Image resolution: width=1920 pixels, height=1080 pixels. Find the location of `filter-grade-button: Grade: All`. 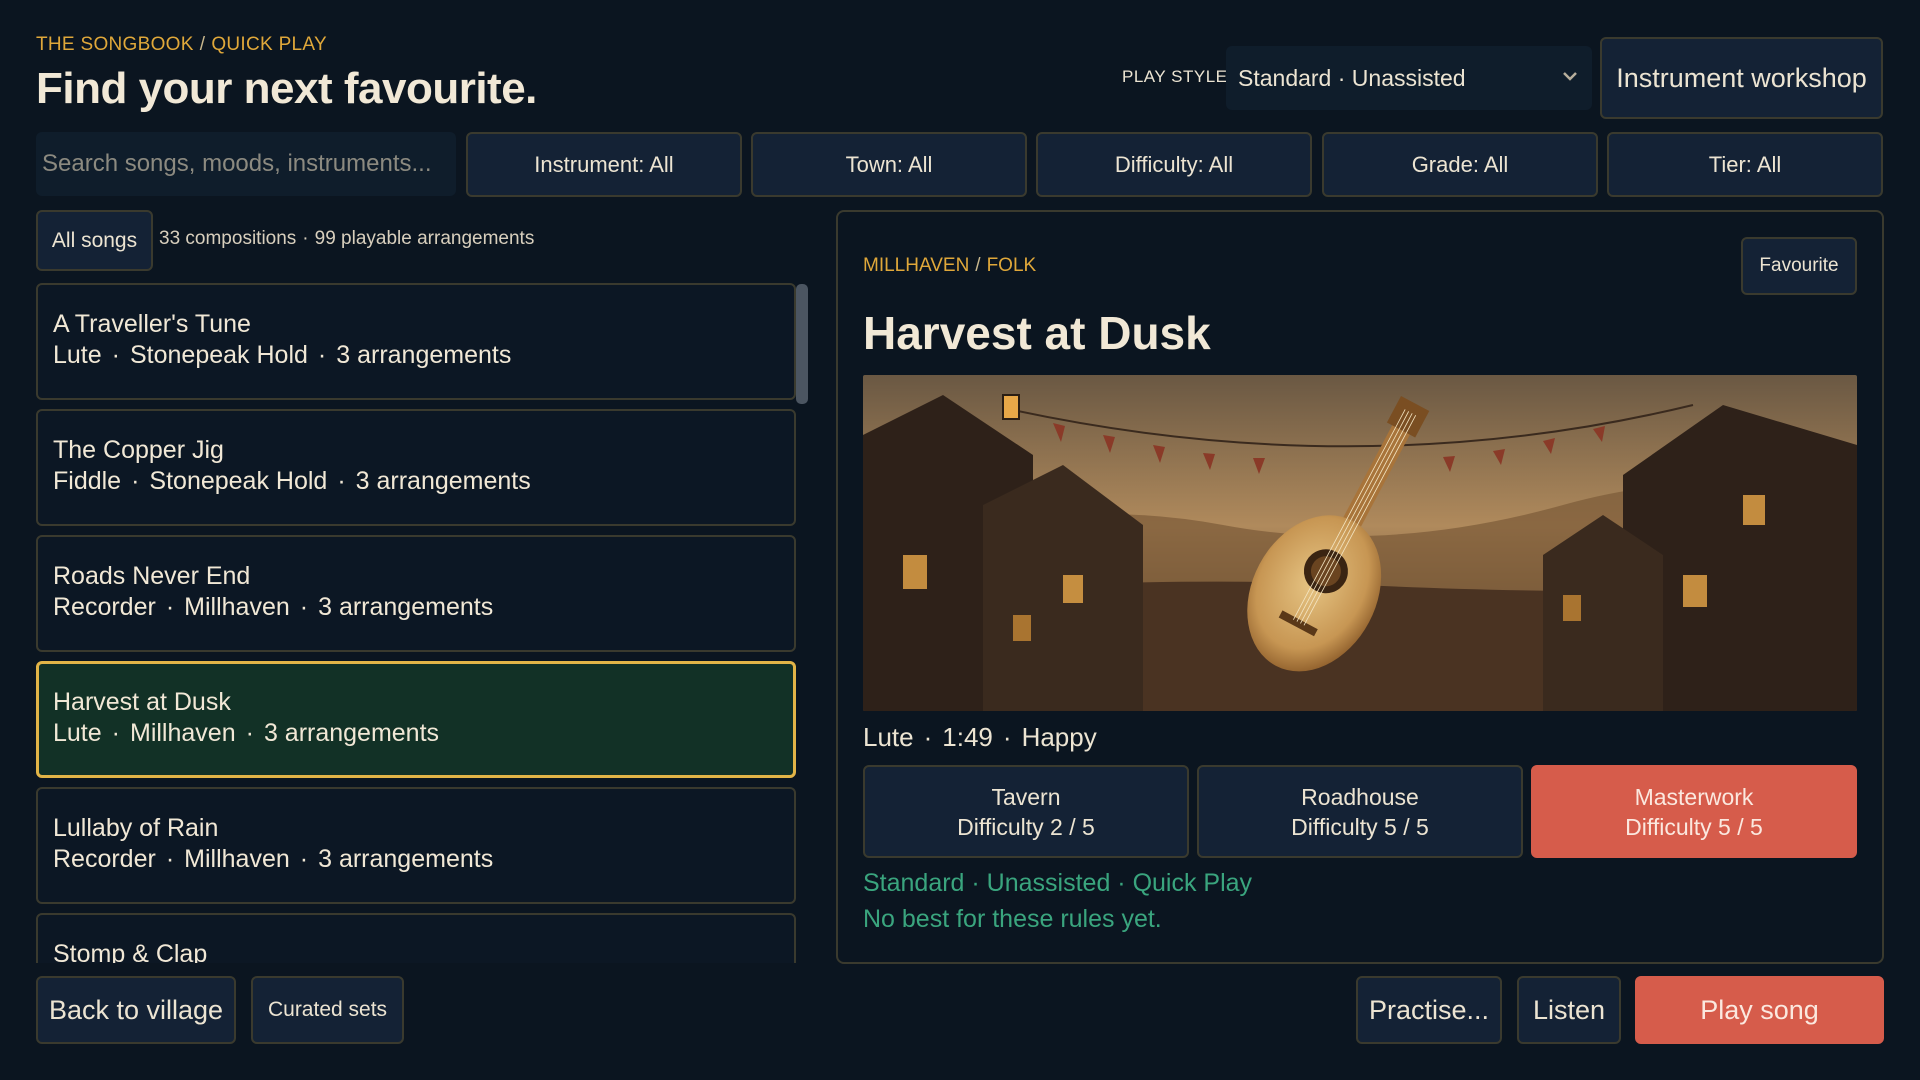

filter-grade-button: Grade: All is located at coordinates (1460, 164).